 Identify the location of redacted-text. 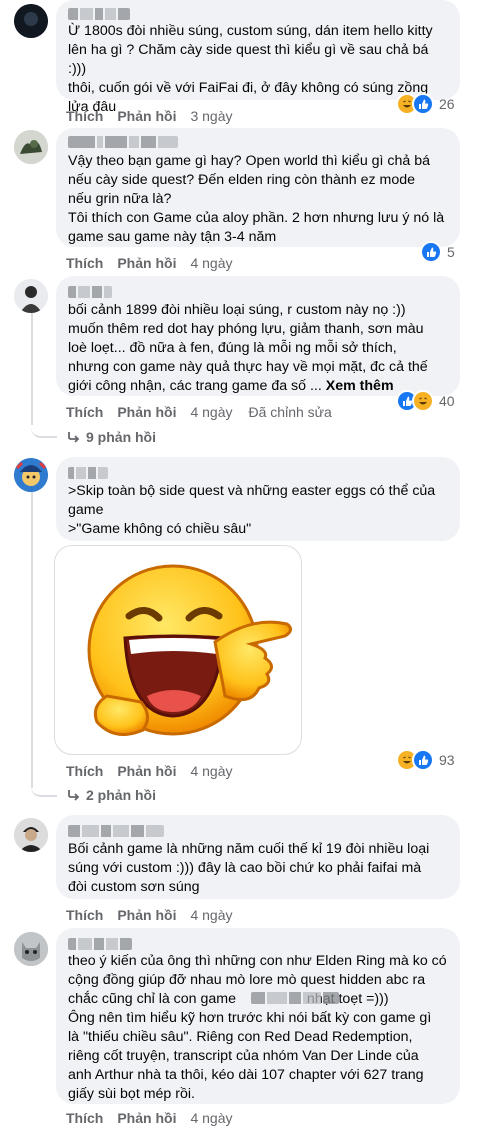
(295, 998).